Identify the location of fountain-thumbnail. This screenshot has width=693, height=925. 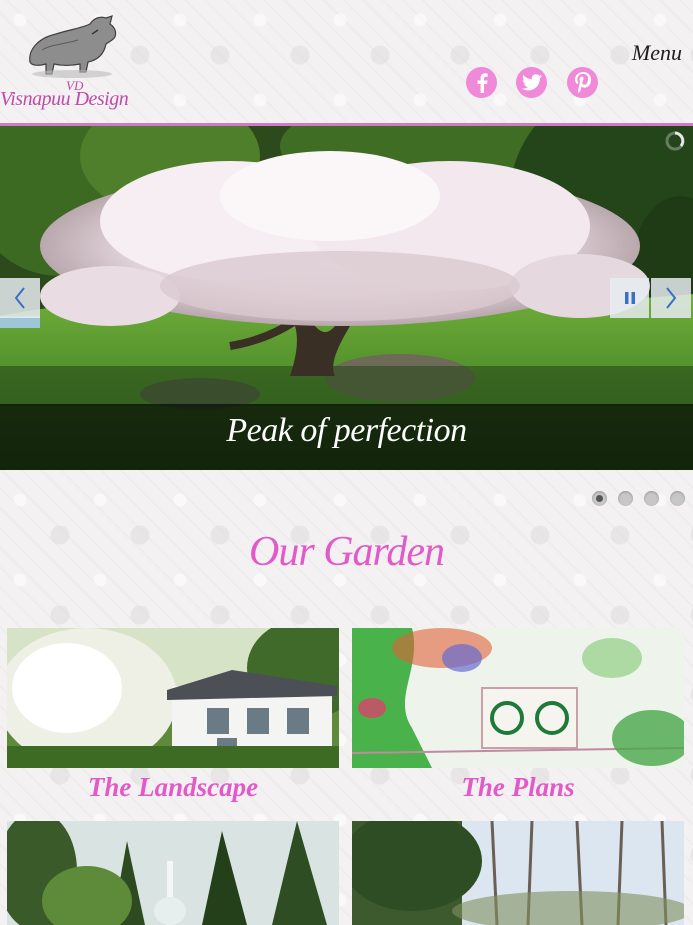
(173, 873).